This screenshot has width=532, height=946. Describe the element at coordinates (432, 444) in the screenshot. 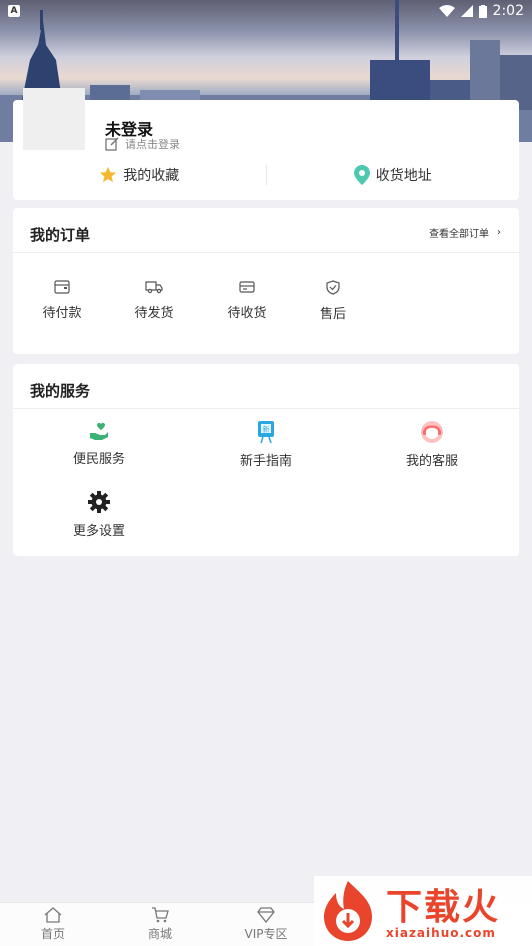

I see `service-customer-support: 我的客服` at that location.